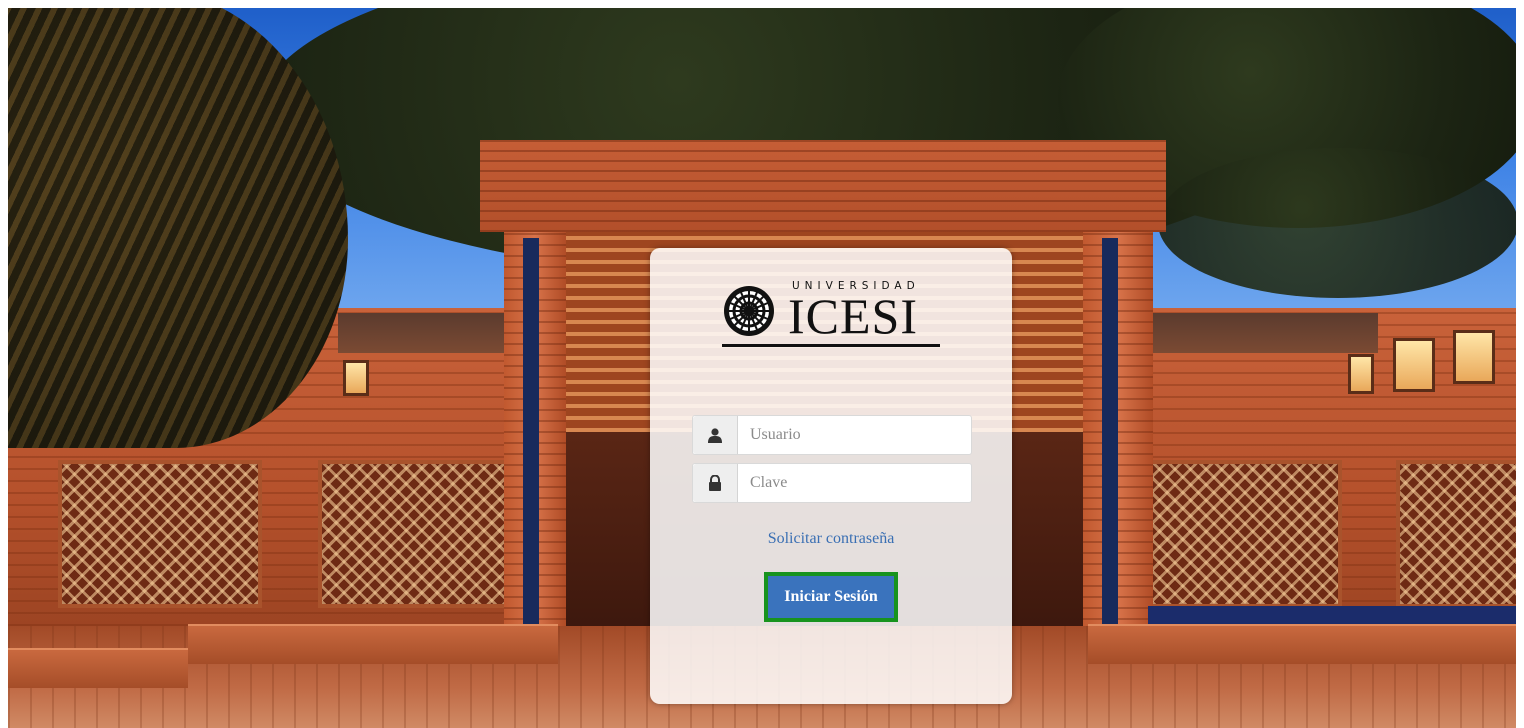 This screenshot has width=1524, height=728. I want to click on login-card: UNIVERSIDAD ICESI Solicitar contr, so click(831, 476).